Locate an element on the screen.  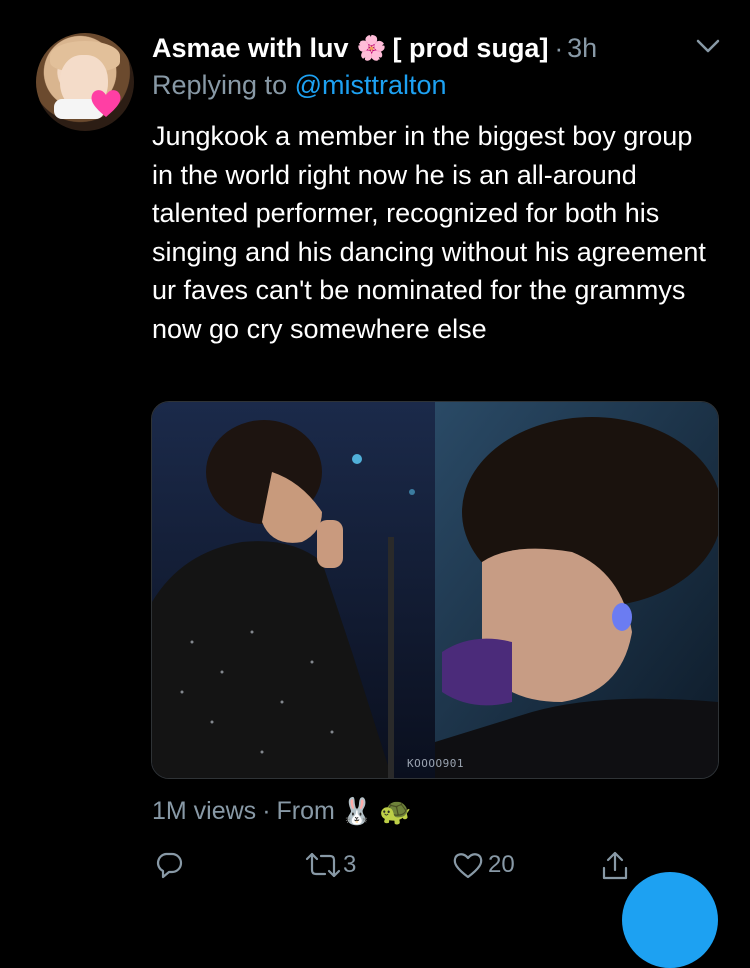
like-count: 20 is located at coordinates (501, 864).